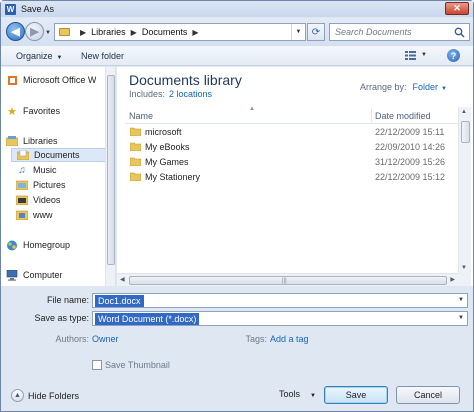 The height and width of the screenshot is (412, 474). Describe the element at coordinates (293, 115) in the screenshot. I see `column-headers: ▲ Name Date modified` at that location.